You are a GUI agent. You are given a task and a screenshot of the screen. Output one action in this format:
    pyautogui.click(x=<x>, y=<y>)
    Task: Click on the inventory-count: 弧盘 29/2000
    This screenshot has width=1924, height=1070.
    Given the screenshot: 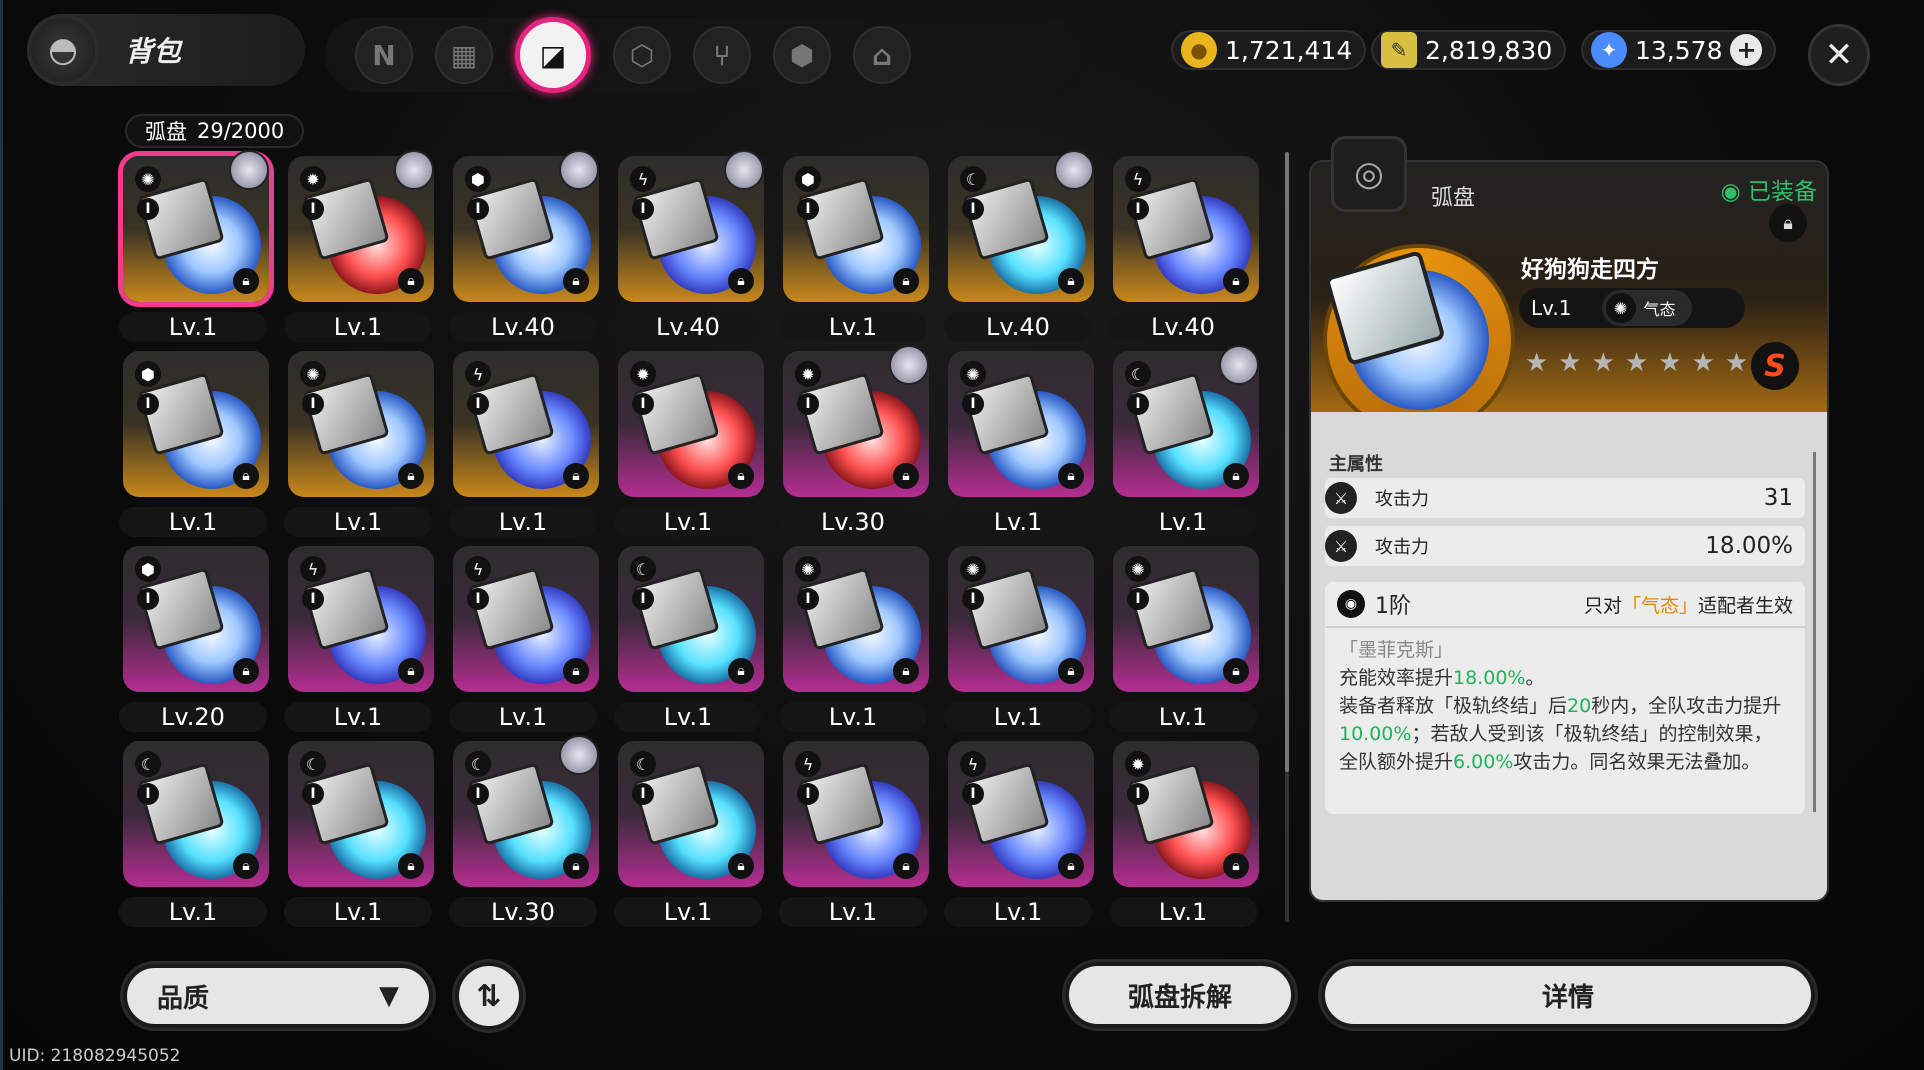 What is the action you would take?
    pyautogui.click(x=215, y=131)
    